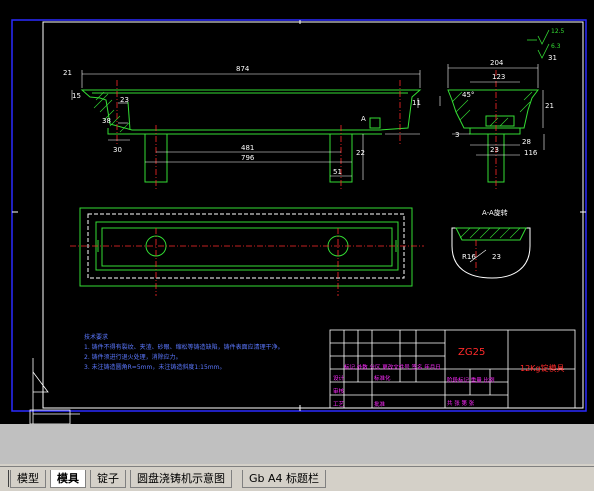 This screenshot has width=594, height=491. Describe the element at coordinates (108, 479) in the screenshot. I see `tab-ingot: 锭子` at that location.